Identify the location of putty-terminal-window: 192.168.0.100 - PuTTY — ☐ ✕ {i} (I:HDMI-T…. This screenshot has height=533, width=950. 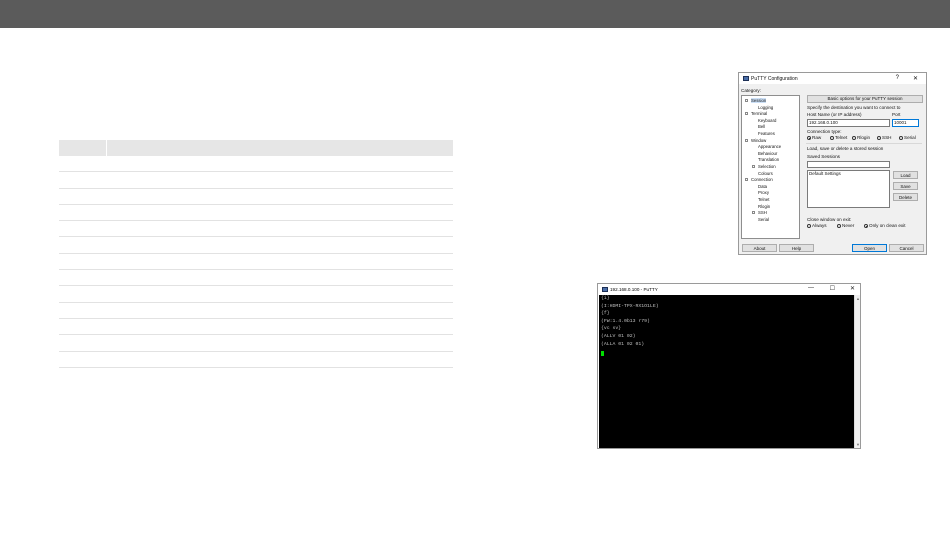
(729, 366).